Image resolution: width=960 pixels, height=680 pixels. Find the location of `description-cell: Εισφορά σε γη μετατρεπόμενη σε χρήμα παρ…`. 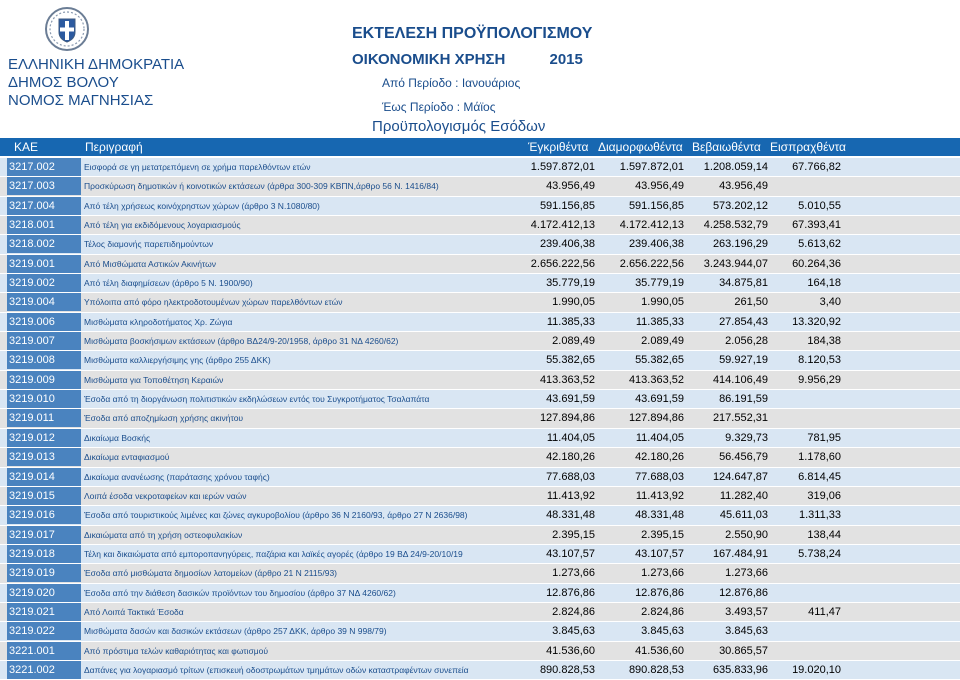

description-cell: Εισφορά σε γη μετατρεπόμενη σε χρήμα παρ… is located at coordinates (197, 167).